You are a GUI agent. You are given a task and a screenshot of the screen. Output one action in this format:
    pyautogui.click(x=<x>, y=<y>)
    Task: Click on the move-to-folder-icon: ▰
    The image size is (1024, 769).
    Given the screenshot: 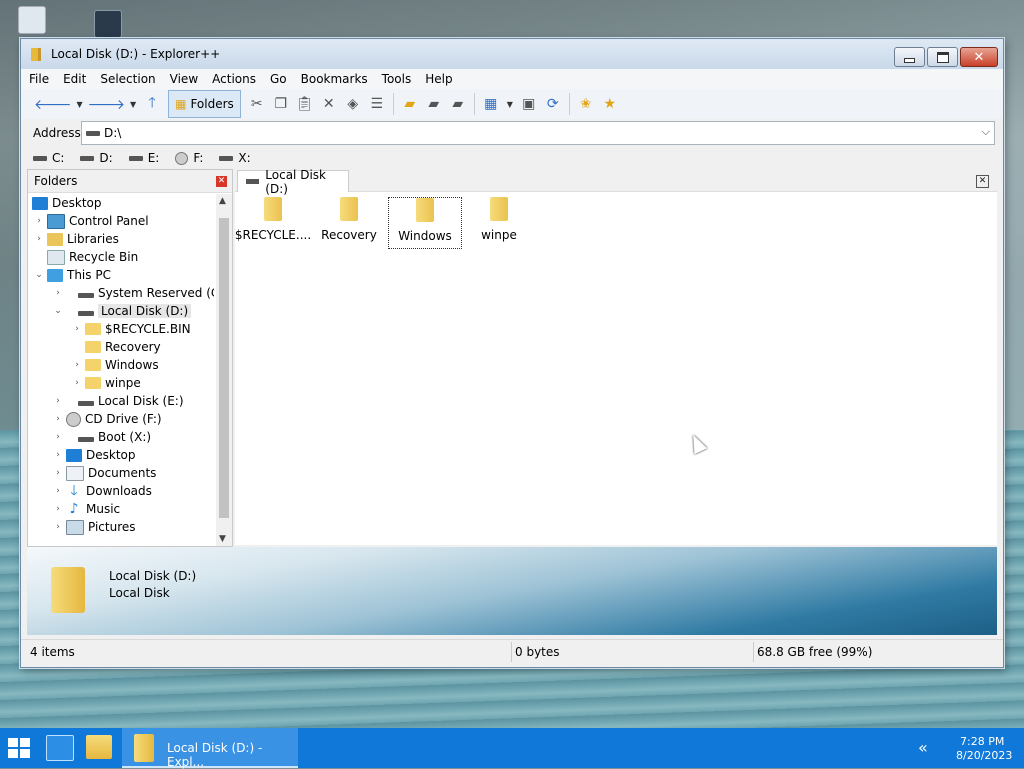 What is the action you would take?
    pyautogui.click(x=458, y=104)
    